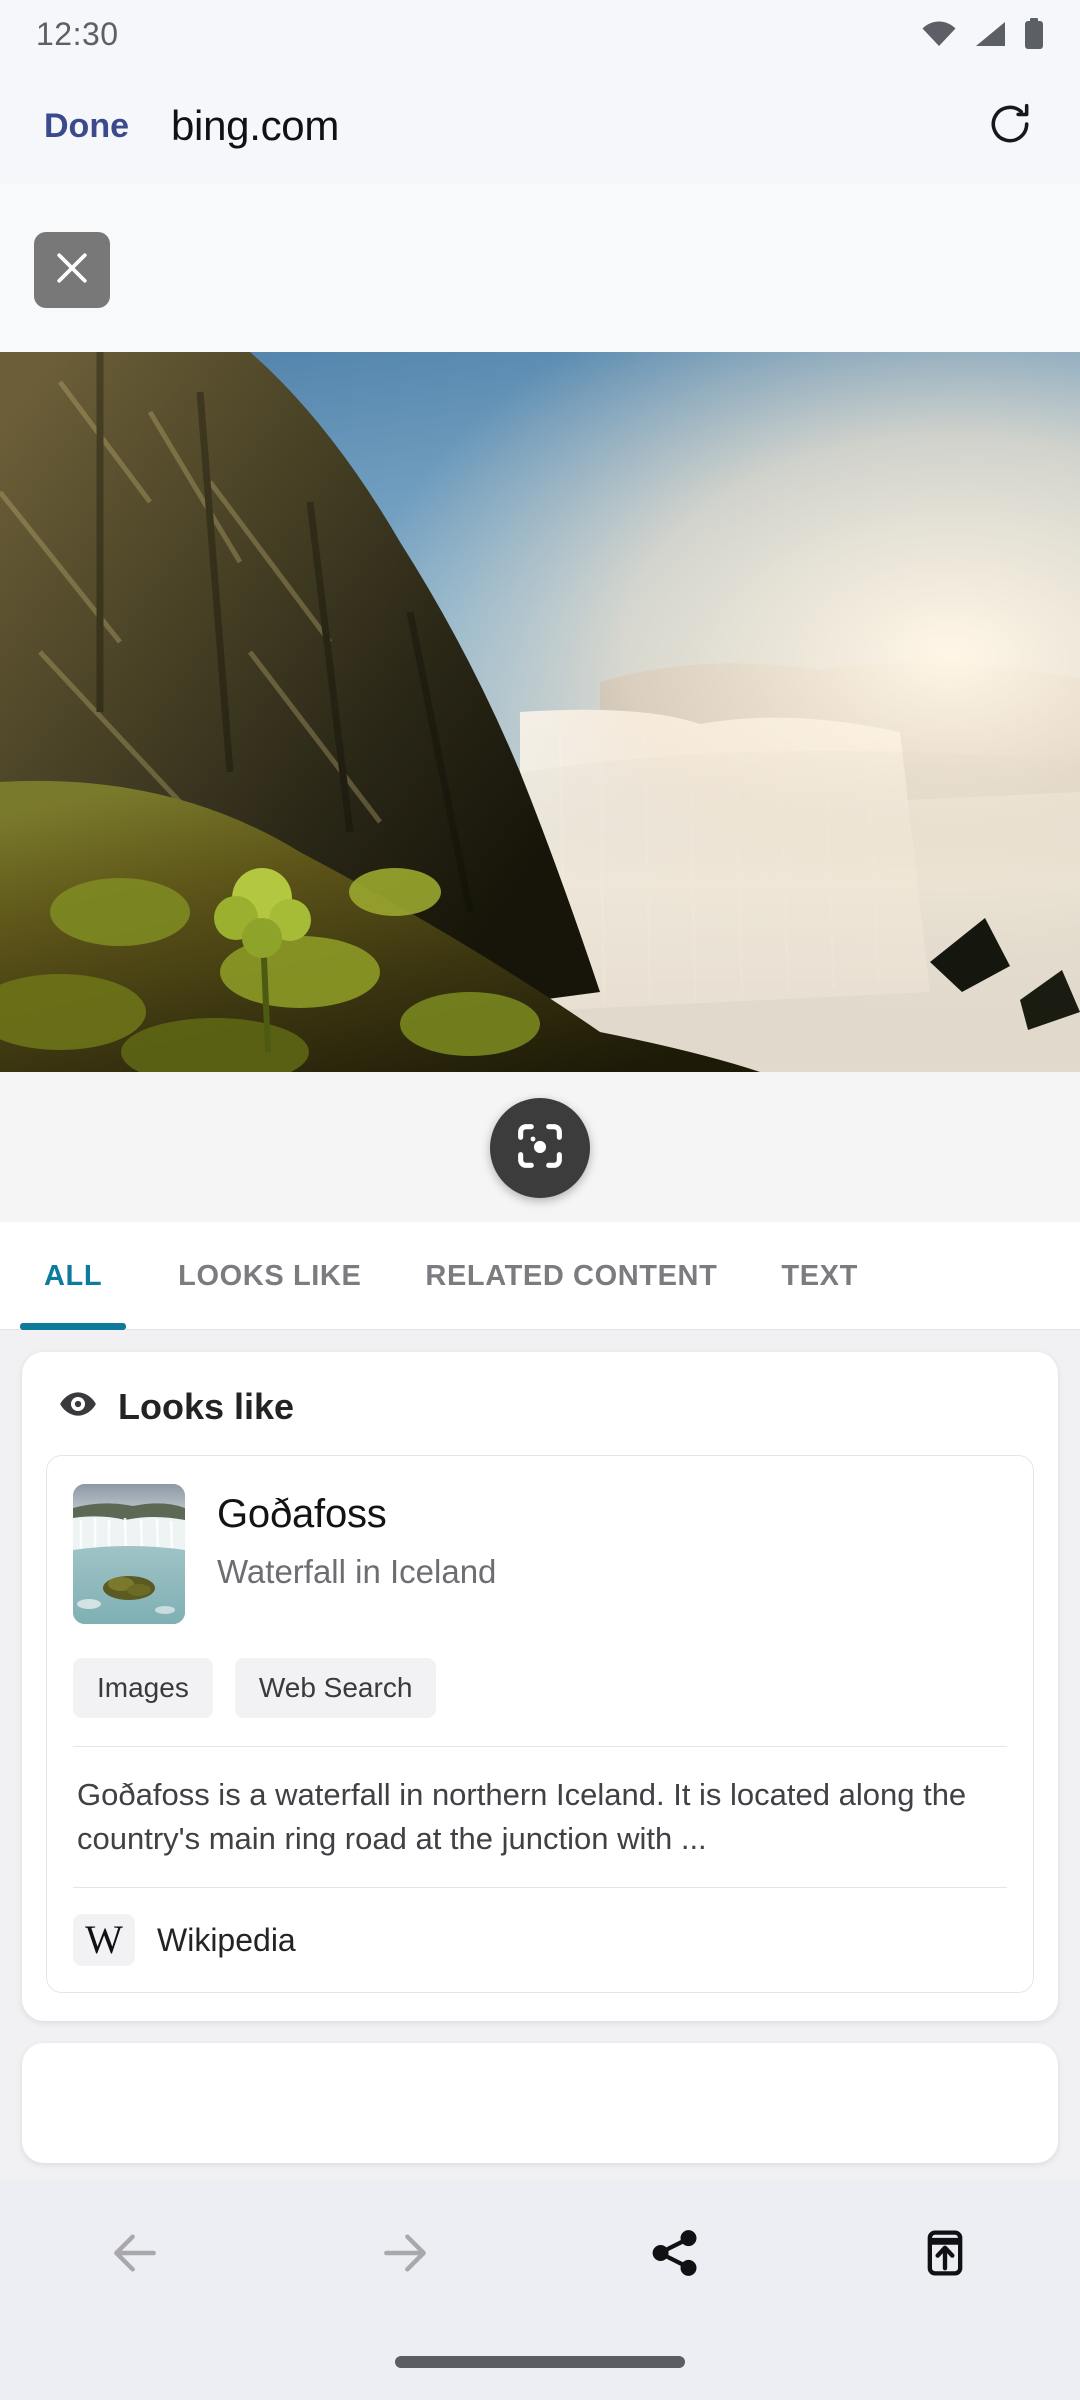 The width and height of the screenshot is (1080, 2400). What do you see at coordinates (73, 1276) in the screenshot?
I see `tab-all: ALL` at bounding box center [73, 1276].